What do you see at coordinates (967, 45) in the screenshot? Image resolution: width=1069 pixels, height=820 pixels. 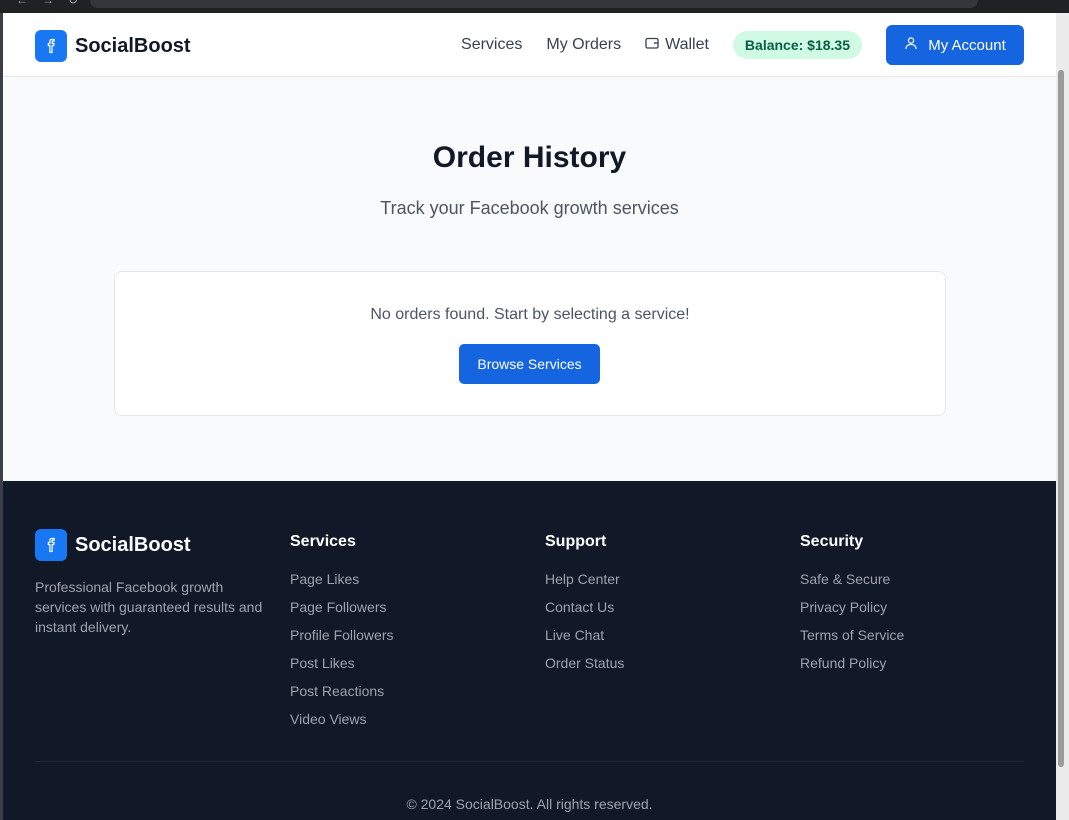 I see `my-account-label: My Account` at bounding box center [967, 45].